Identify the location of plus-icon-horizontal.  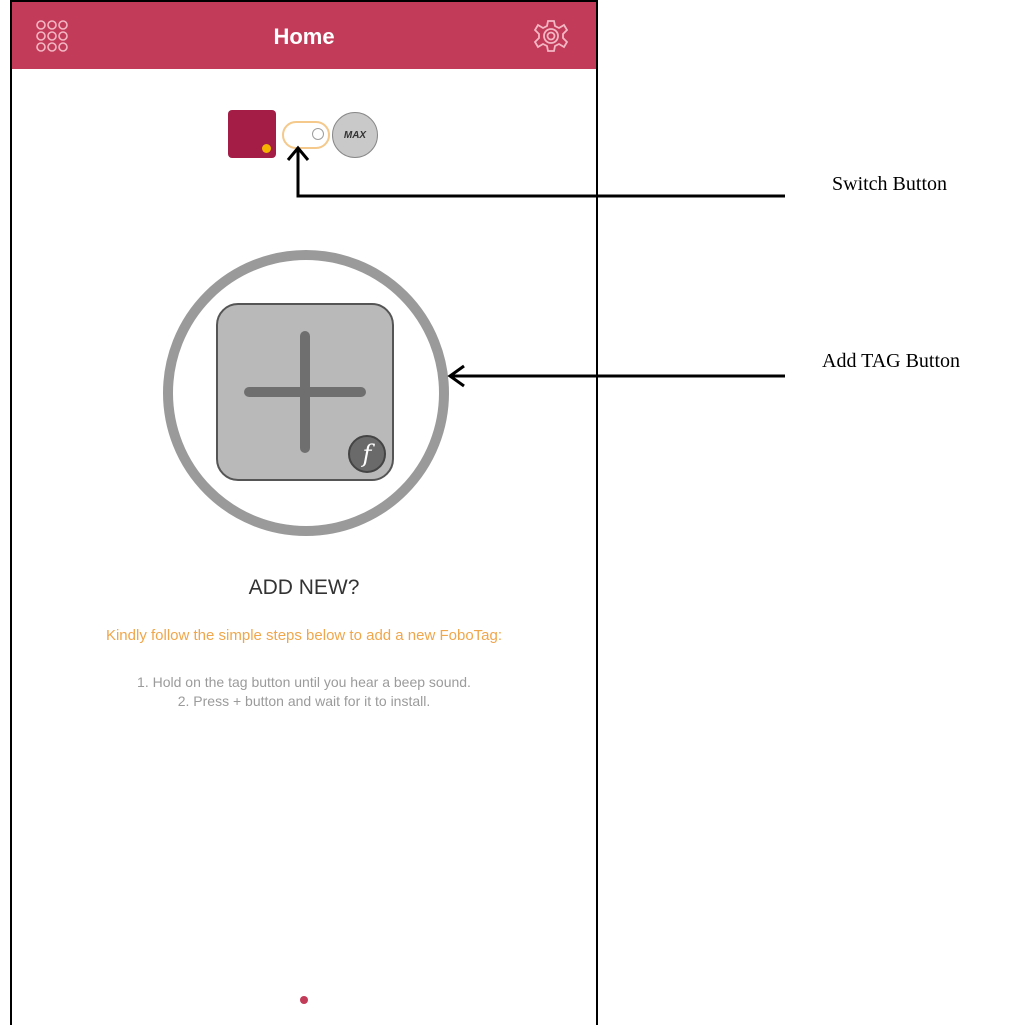
(305, 392).